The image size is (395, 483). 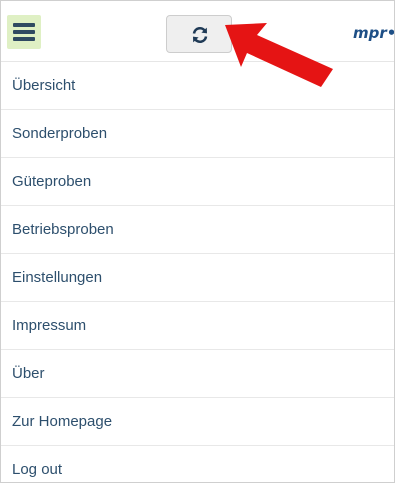 I want to click on menu-item-impressum: Impressum, so click(x=197, y=326).